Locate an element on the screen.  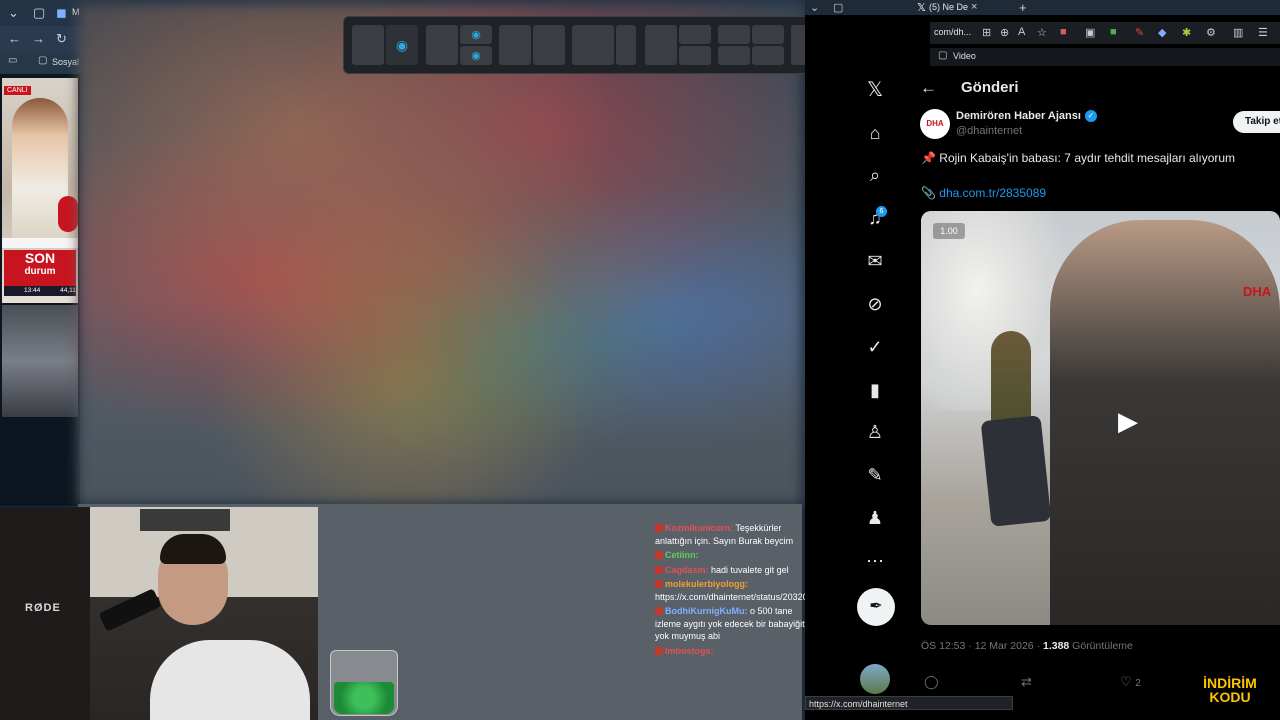
zoom-icon: ⊕ is located at coordinates (1004, 32).